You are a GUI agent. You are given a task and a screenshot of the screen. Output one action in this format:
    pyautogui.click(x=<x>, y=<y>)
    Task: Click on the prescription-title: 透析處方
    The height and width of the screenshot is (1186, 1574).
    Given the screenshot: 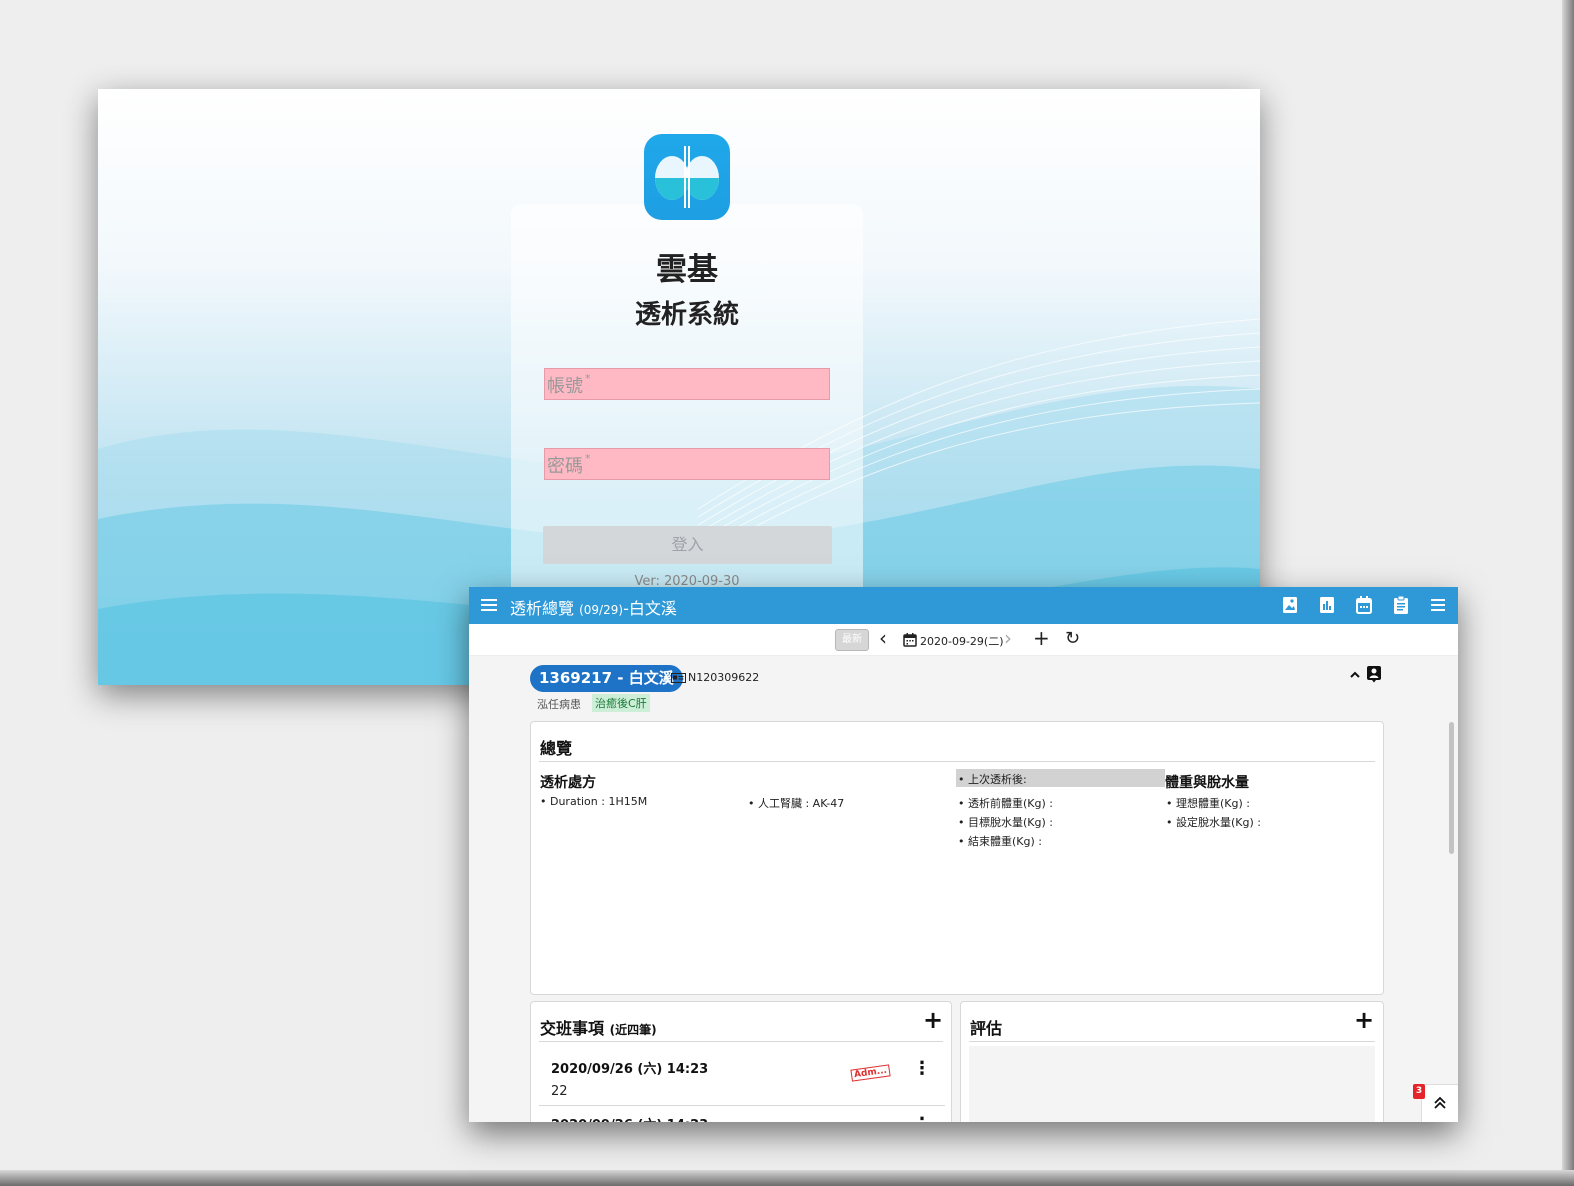 What is the action you would take?
    pyautogui.click(x=568, y=783)
    